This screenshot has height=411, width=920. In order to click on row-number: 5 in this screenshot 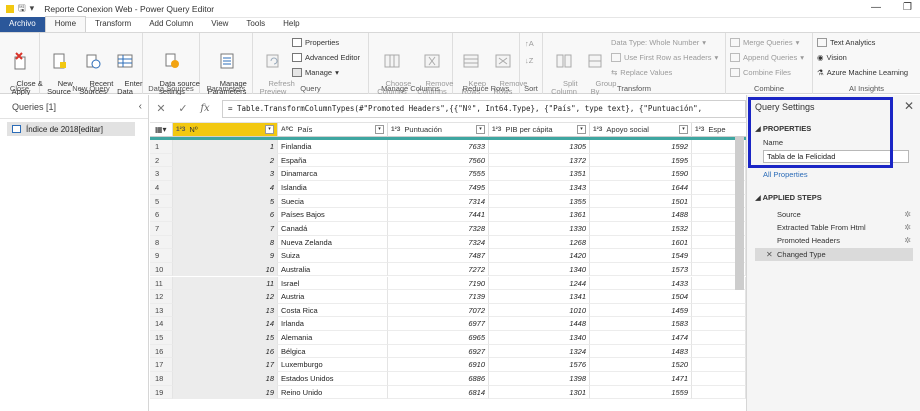, I will do `click(161, 201)`.